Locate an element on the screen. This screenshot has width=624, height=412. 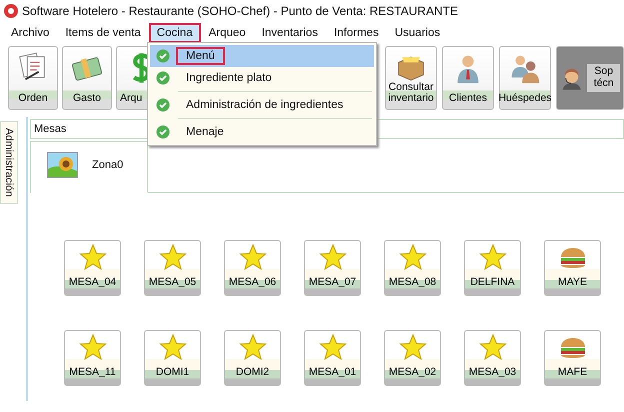
zone-tab: Zona0 is located at coordinates (89, 167).